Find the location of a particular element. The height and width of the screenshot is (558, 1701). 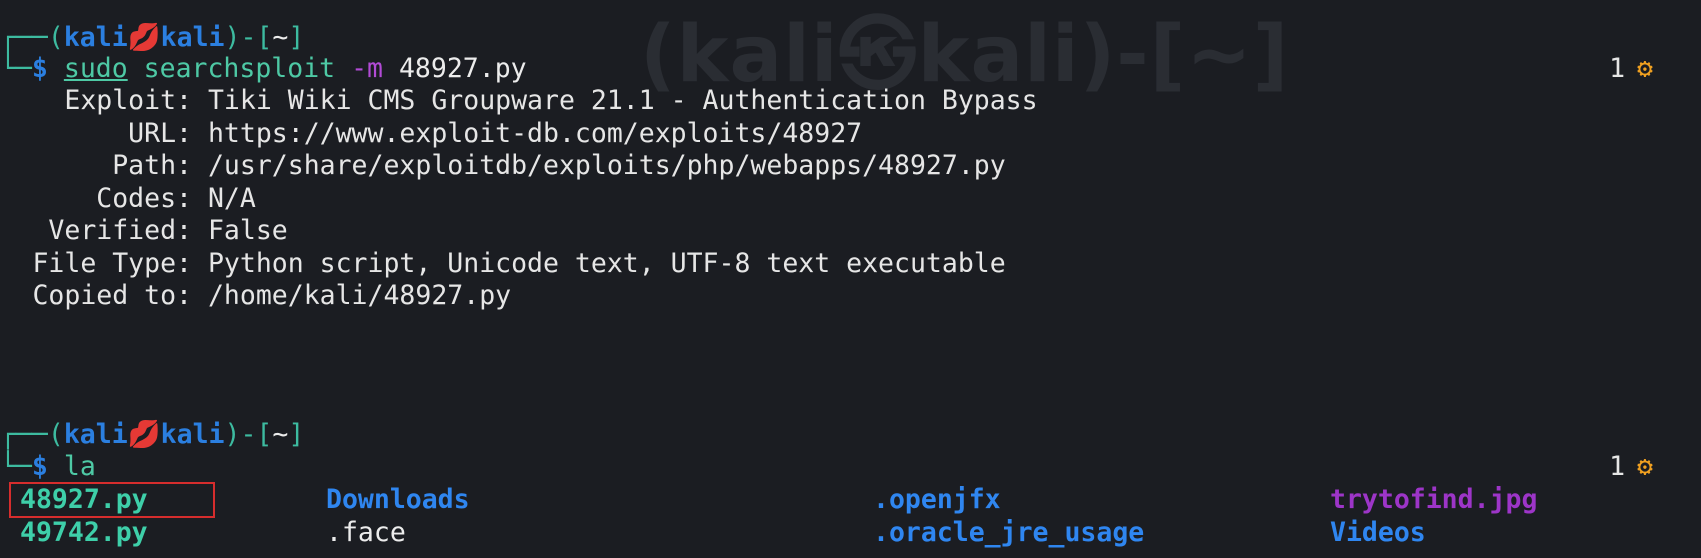

info-row-copied: Copied to: /home/kali/48927.py is located at coordinates (272, 295).